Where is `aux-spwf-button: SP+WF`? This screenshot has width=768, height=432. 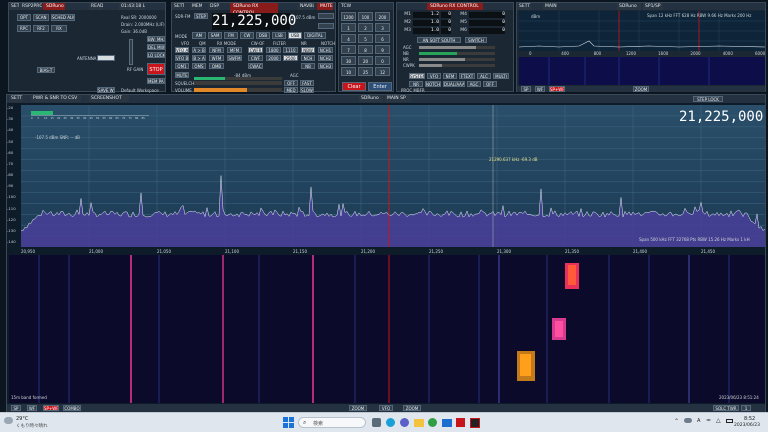
aux-spwf-button: SP+WF is located at coordinates (557, 89).